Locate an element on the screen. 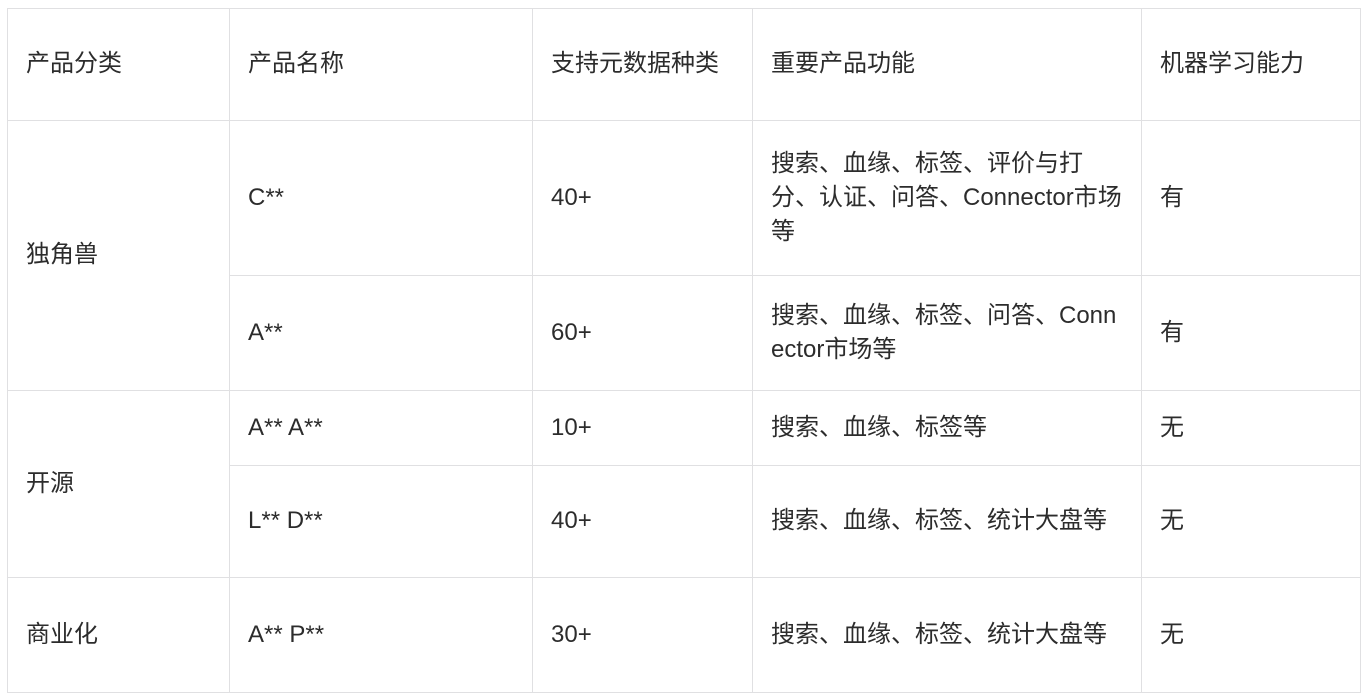 The height and width of the screenshot is (700, 1370). cell-product-name: A** A** is located at coordinates (381, 428).